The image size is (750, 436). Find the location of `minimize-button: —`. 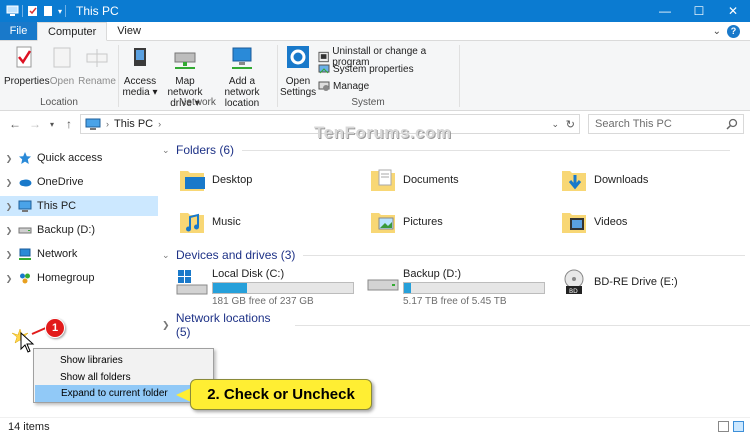

minimize-button: — is located at coordinates (665, 11).